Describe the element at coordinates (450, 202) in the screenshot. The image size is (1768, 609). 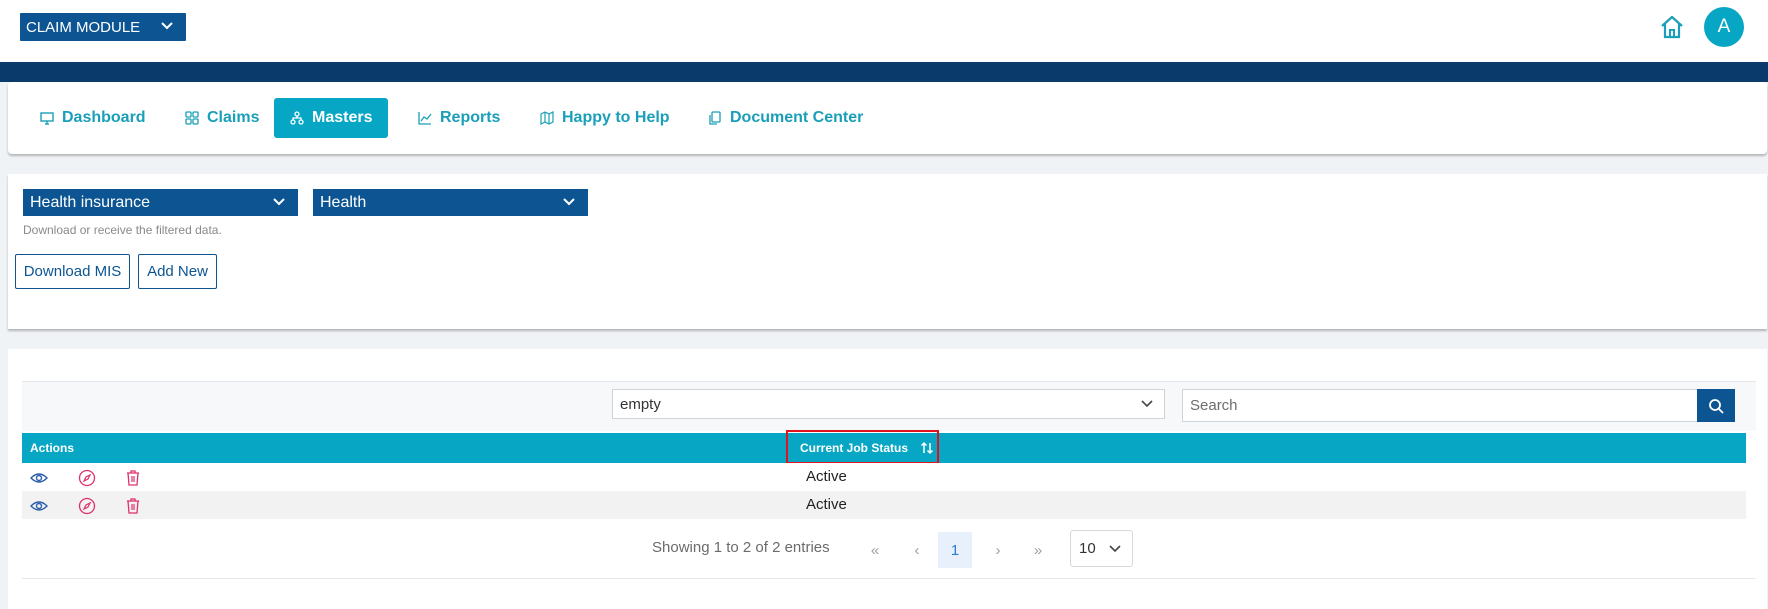
I see `product-select: Health` at that location.